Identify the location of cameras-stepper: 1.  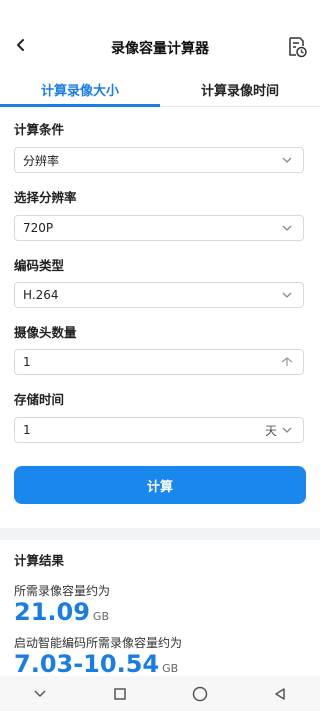
(159, 362).